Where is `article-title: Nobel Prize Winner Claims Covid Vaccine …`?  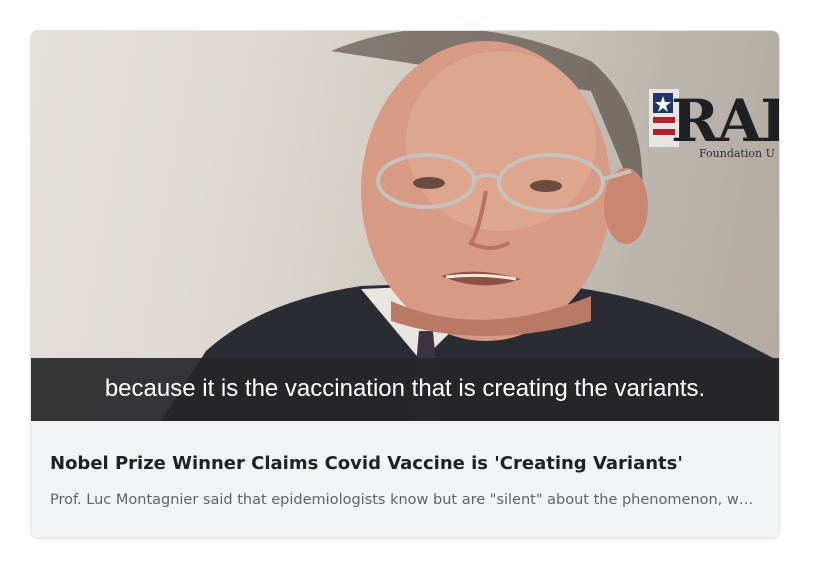 article-title: Nobel Prize Winner Claims Covid Vaccine … is located at coordinates (406, 464).